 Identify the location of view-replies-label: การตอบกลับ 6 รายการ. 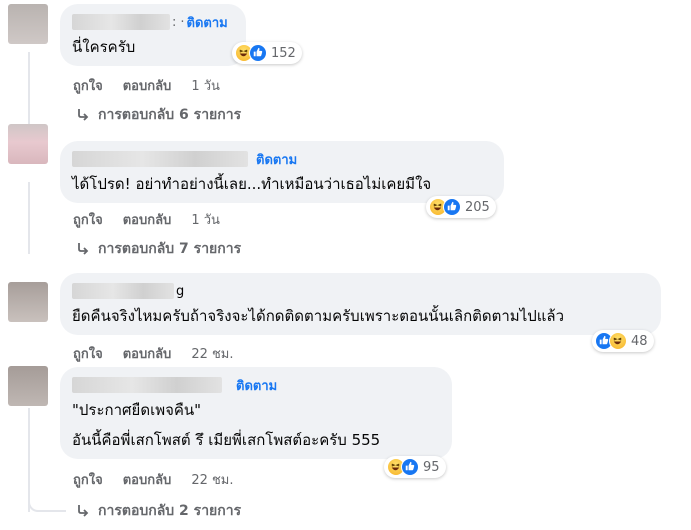
(170, 115).